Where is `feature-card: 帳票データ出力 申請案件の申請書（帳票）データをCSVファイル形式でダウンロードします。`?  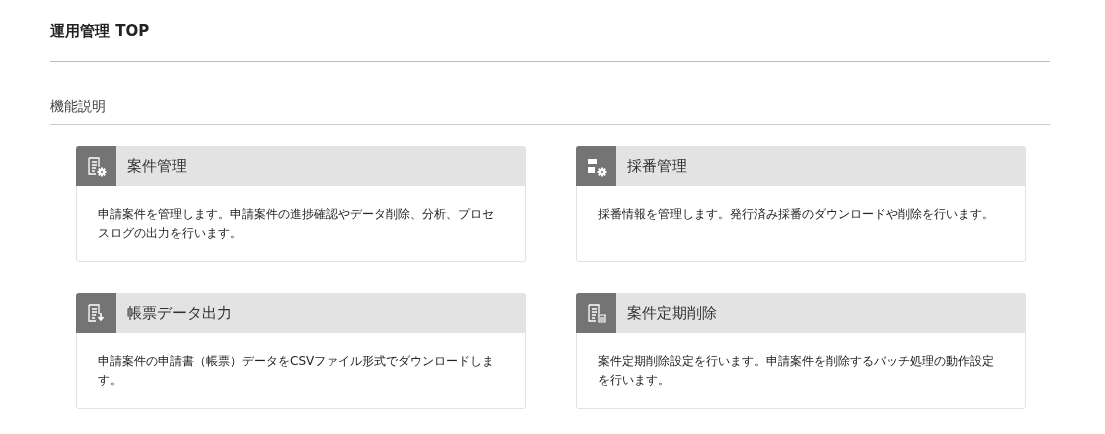
feature-card: 帳票データ出力 申請案件の申請書（帳票）データをCSVファイル形式でダウンロードします。 is located at coordinates (301, 351).